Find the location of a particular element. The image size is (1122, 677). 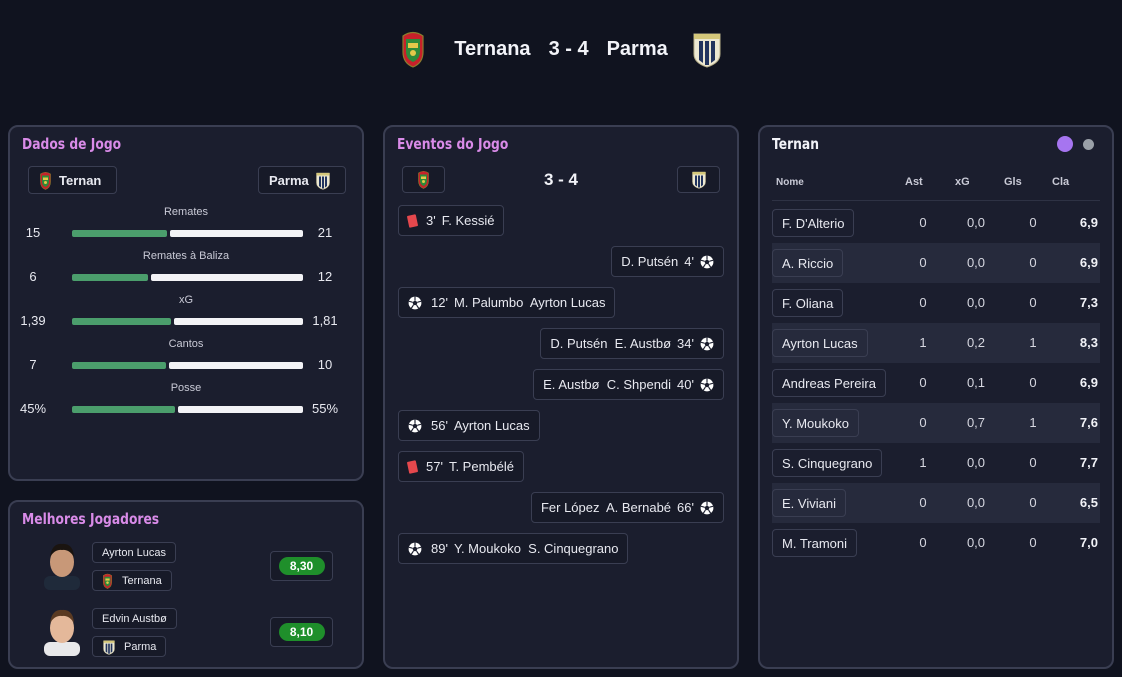

away-team-chip is located at coordinates (698, 179).